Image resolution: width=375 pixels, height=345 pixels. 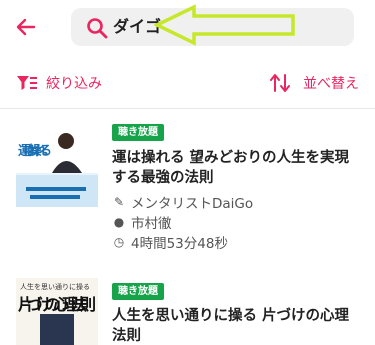 I want to click on duration-row: ◷ 4時間53分48秒, so click(x=170, y=242).